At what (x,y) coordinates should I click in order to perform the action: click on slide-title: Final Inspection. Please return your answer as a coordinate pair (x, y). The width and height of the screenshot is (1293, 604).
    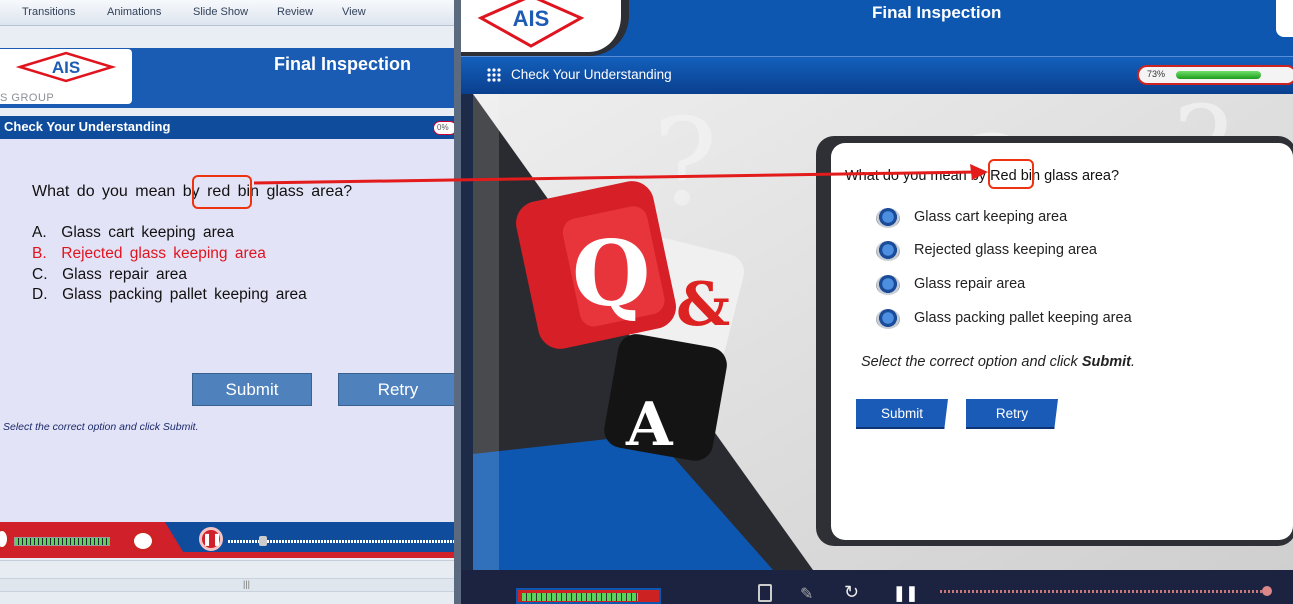
    Looking at the image, I should click on (343, 64).